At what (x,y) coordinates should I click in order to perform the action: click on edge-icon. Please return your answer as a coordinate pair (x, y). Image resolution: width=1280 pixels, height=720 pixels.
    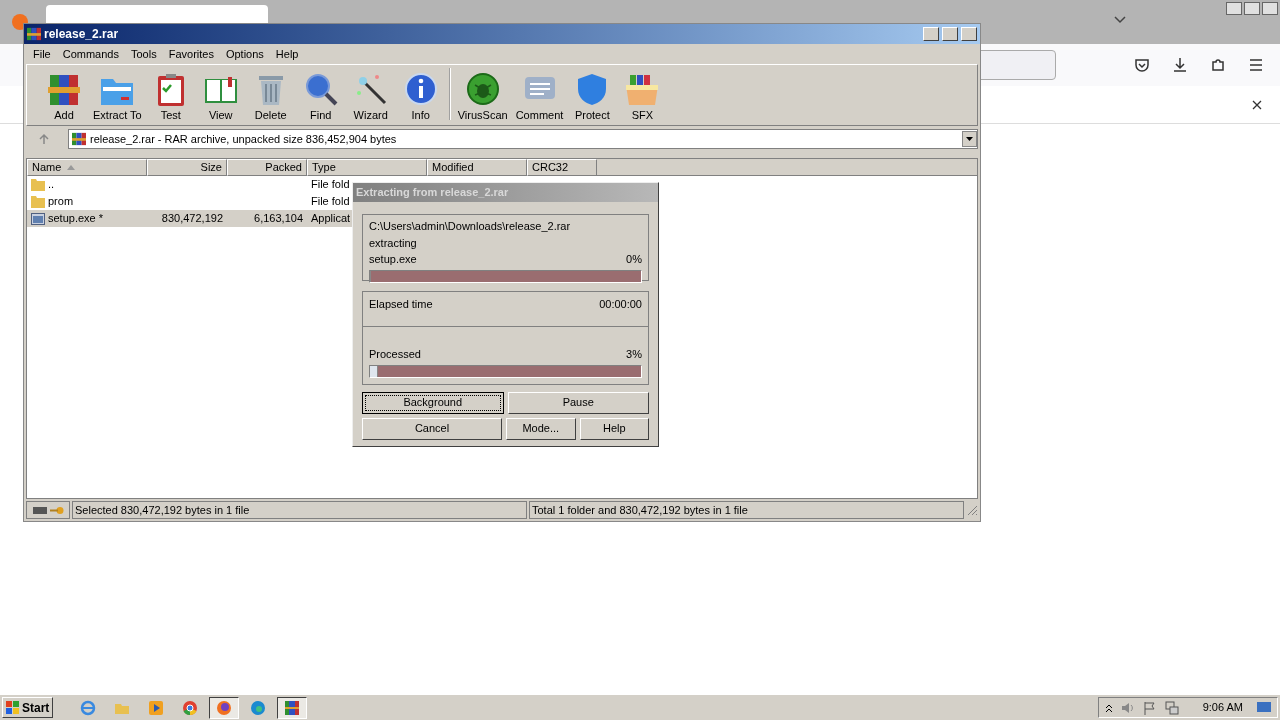
    Looking at the image, I should click on (258, 707).